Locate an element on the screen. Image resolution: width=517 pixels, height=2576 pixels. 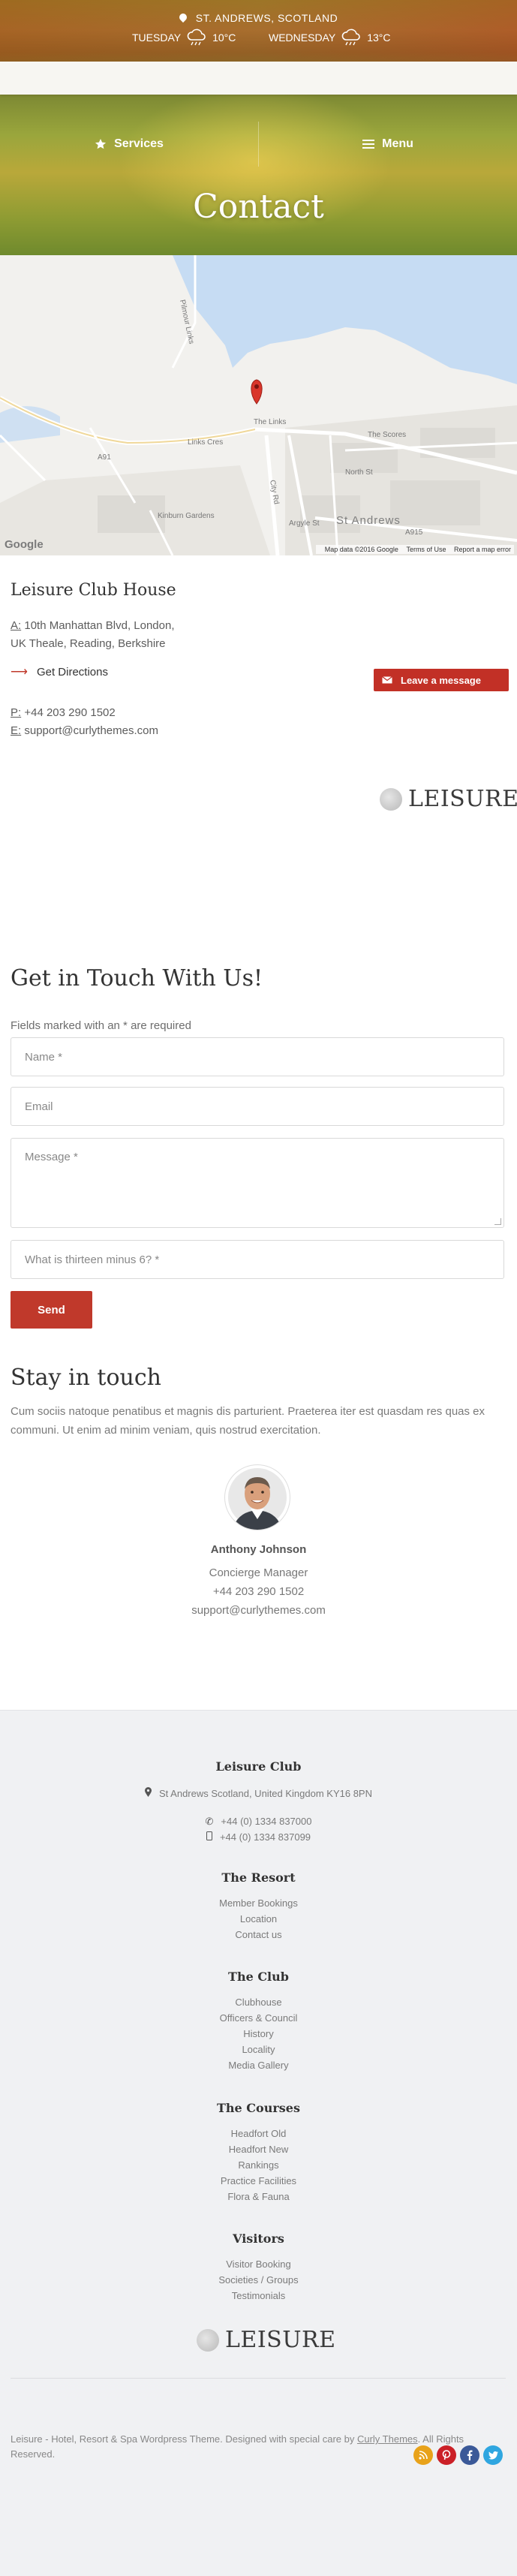
footer-link: Headfort Old is located at coordinates (258, 2133).